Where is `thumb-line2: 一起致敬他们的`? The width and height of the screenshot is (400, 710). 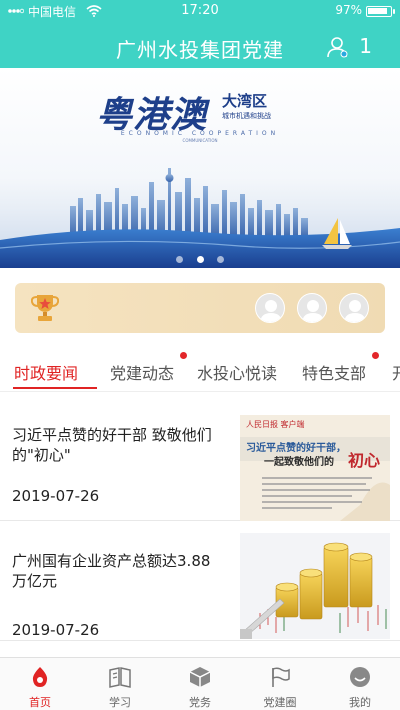 thumb-line2: 一起致敬他们的 is located at coordinates (299, 462).